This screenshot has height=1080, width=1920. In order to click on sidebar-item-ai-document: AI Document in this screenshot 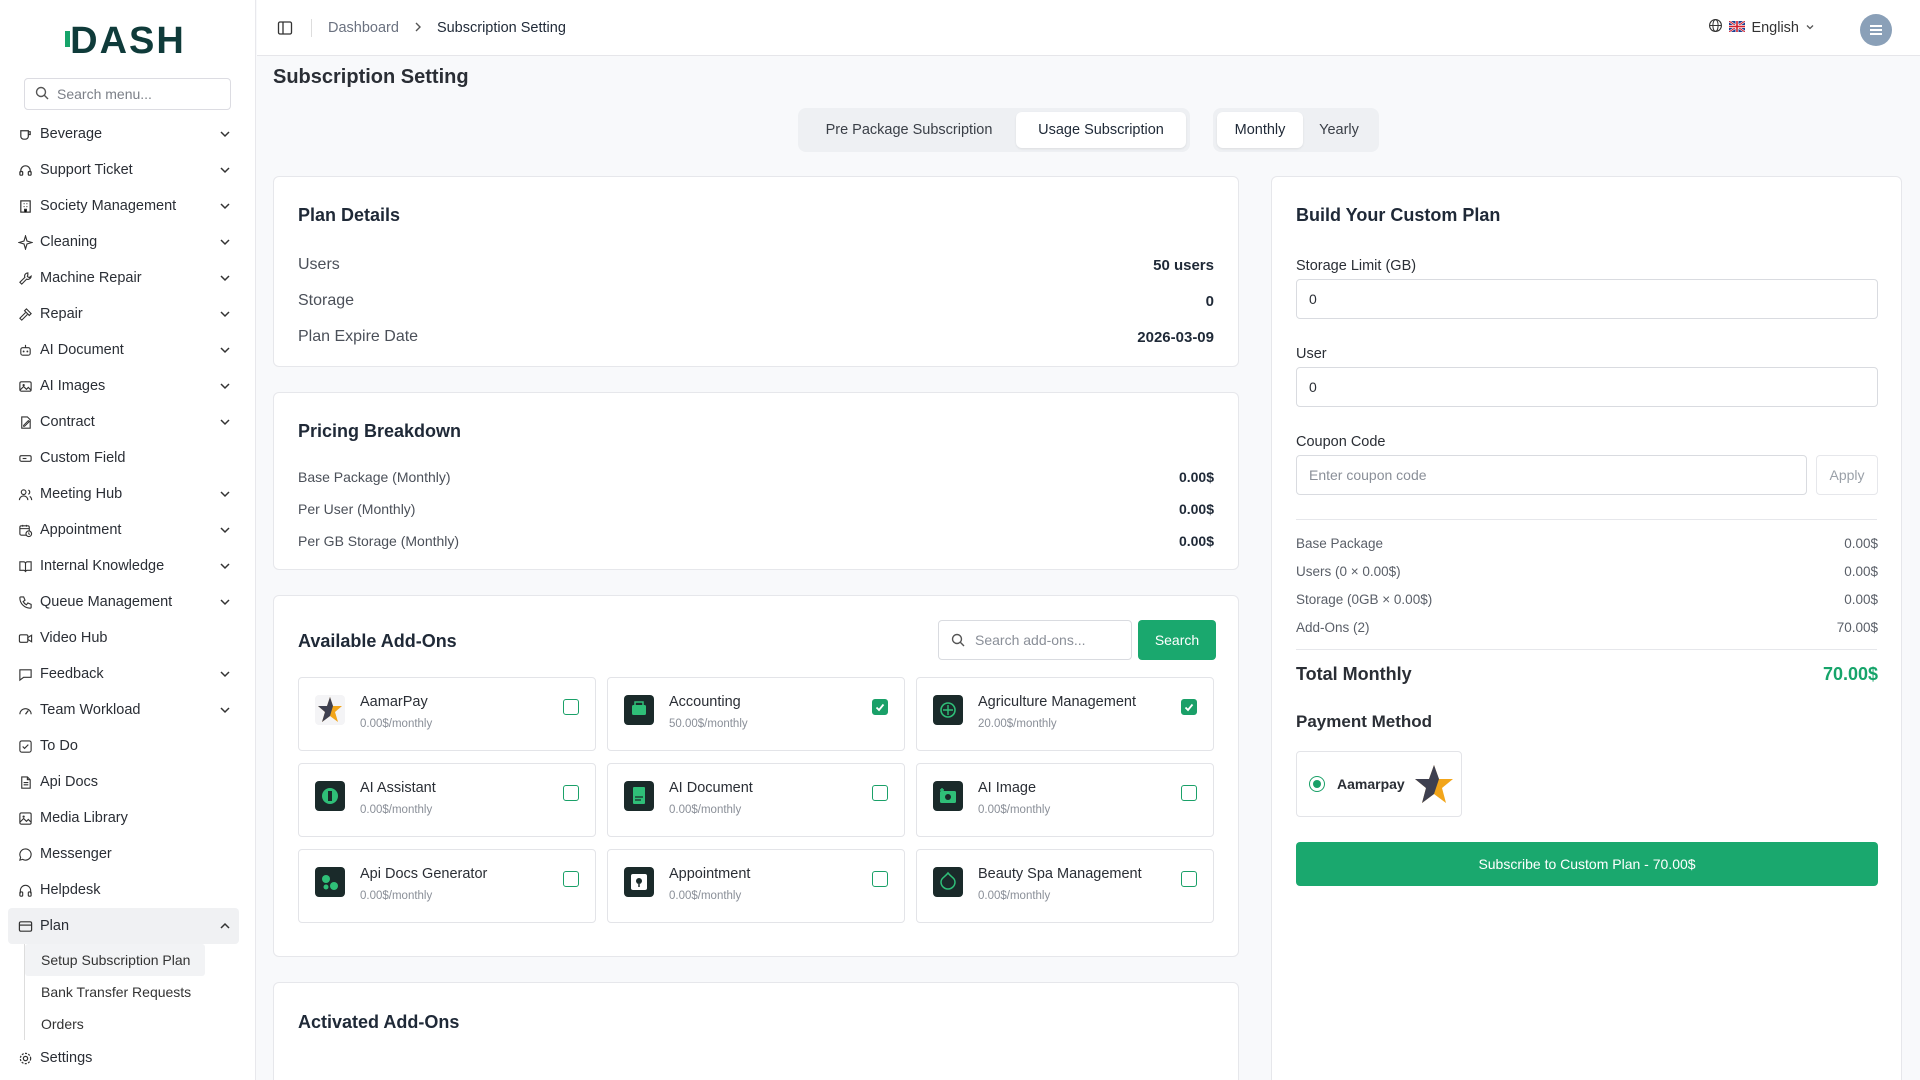, I will do `click(127, 350)`.